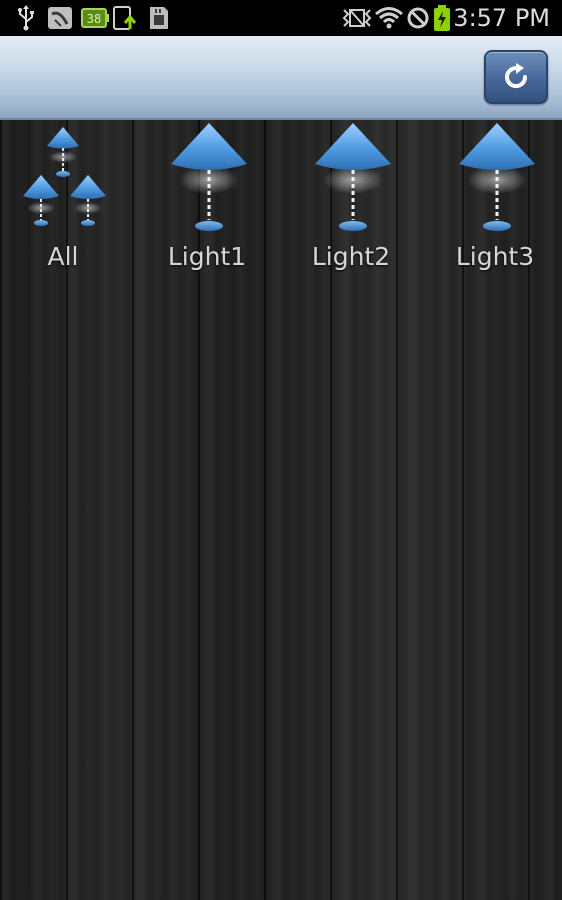 The height and width of the screenshot is (900, 562). Describe the element at coordinates (351, 256) in the screenshot. I see `light-label-light2: Light2` at that location.